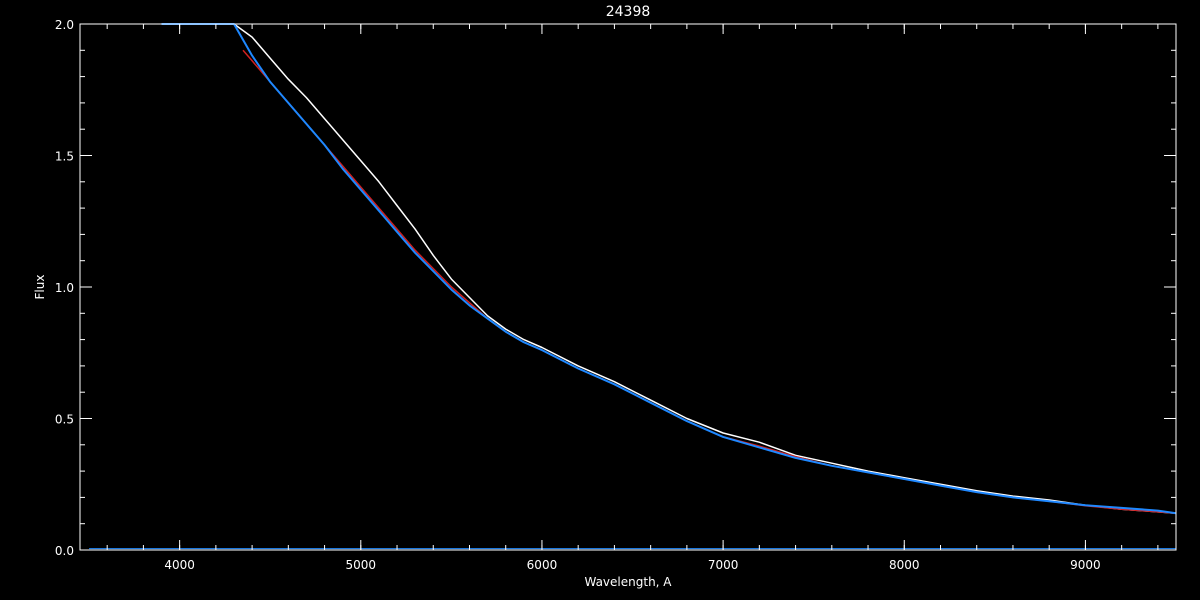 The image size is (1200, 600). Describe the element at coordinates (904, 565) in the screenshot. I see `x-tick-label: 8000` at that location.